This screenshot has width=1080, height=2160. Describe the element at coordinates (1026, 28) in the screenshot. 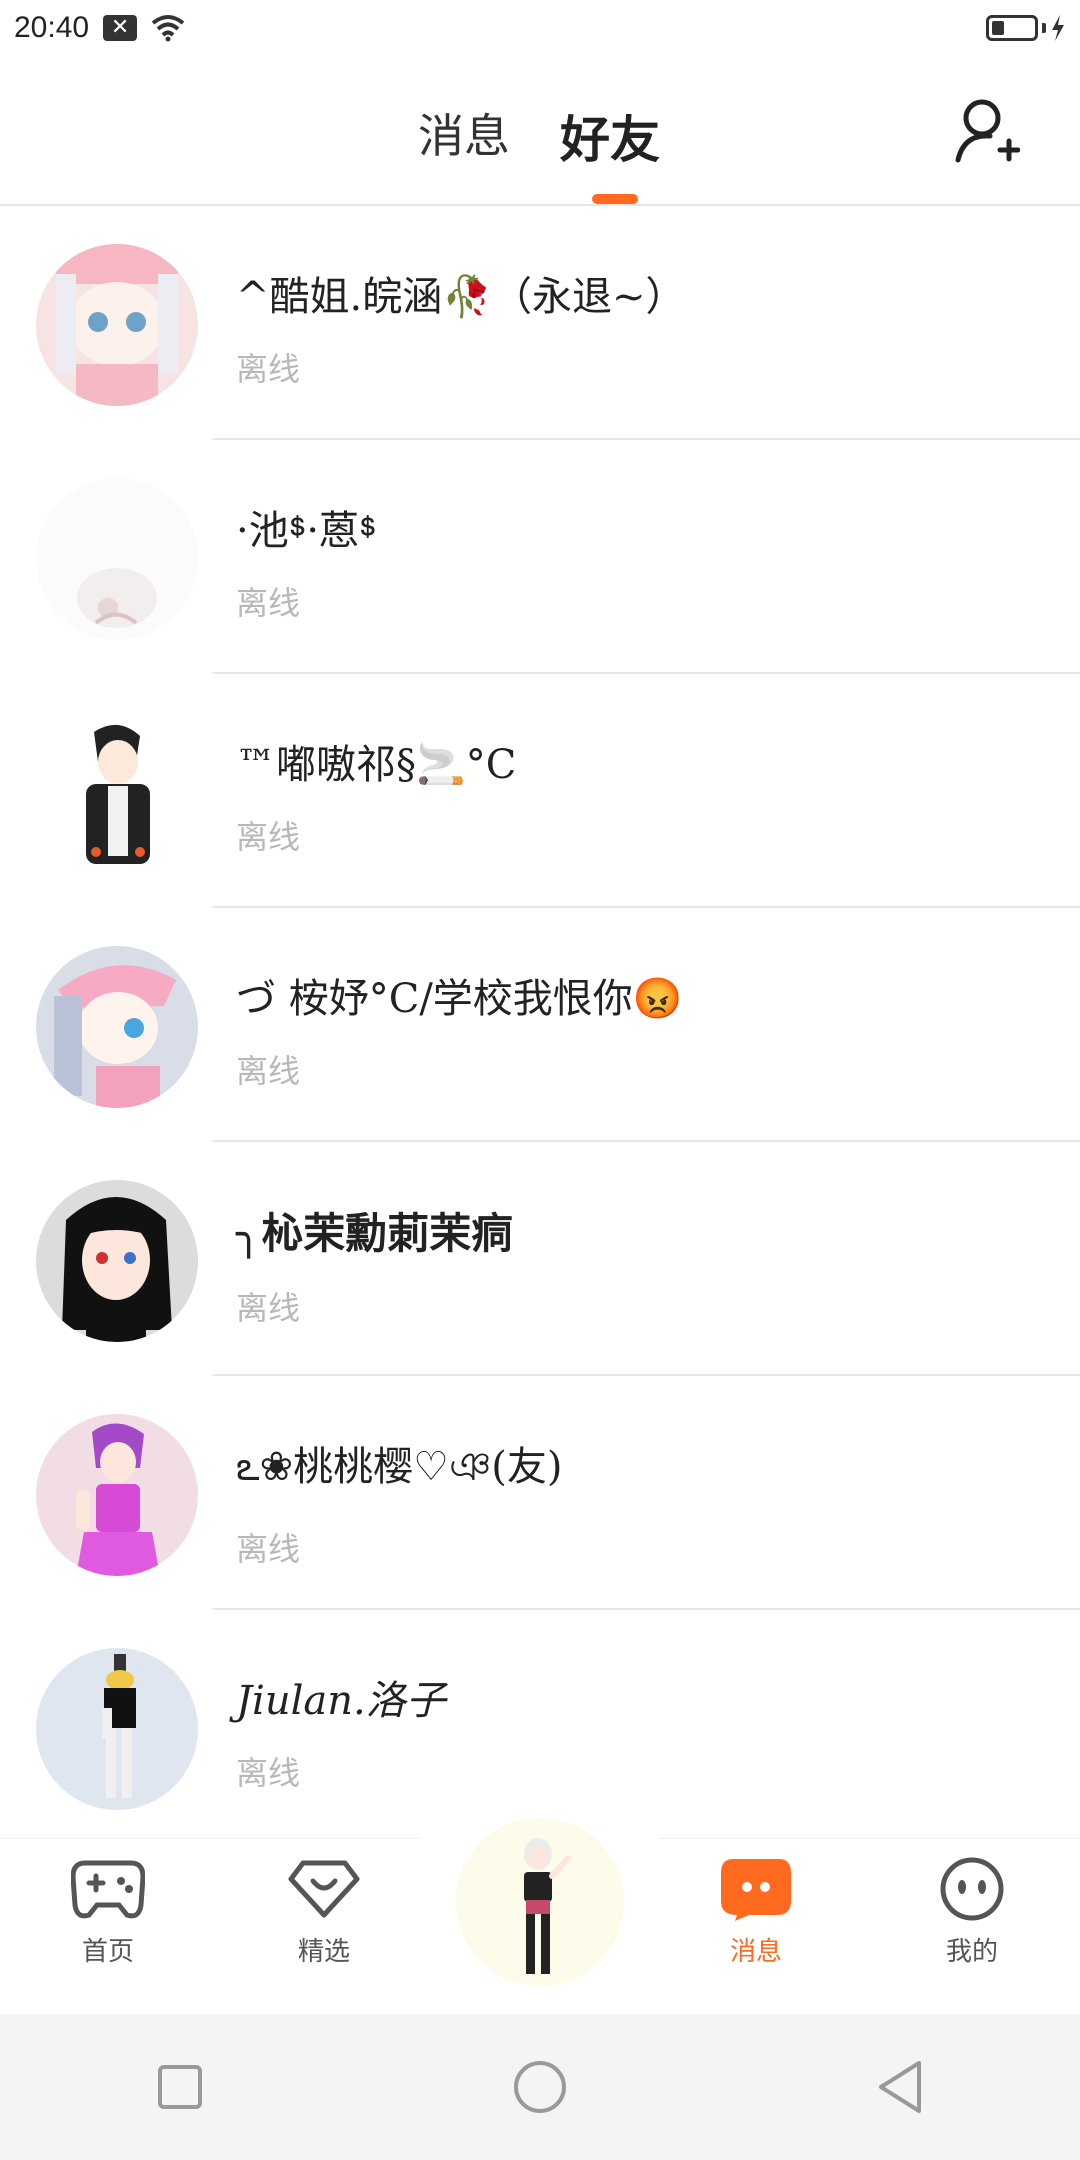

I see `battery-charging-icon` at that location.